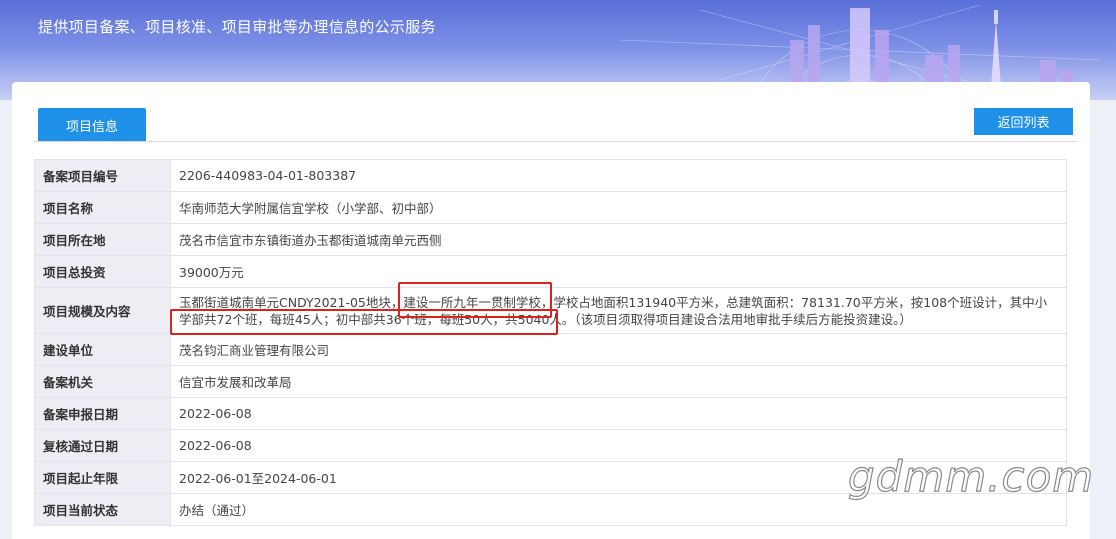  What do you see at coordinates (1023, 121) in the screenshot?
I see `back-to-list-button: 返回列表` at bounding box center [1023, 121].